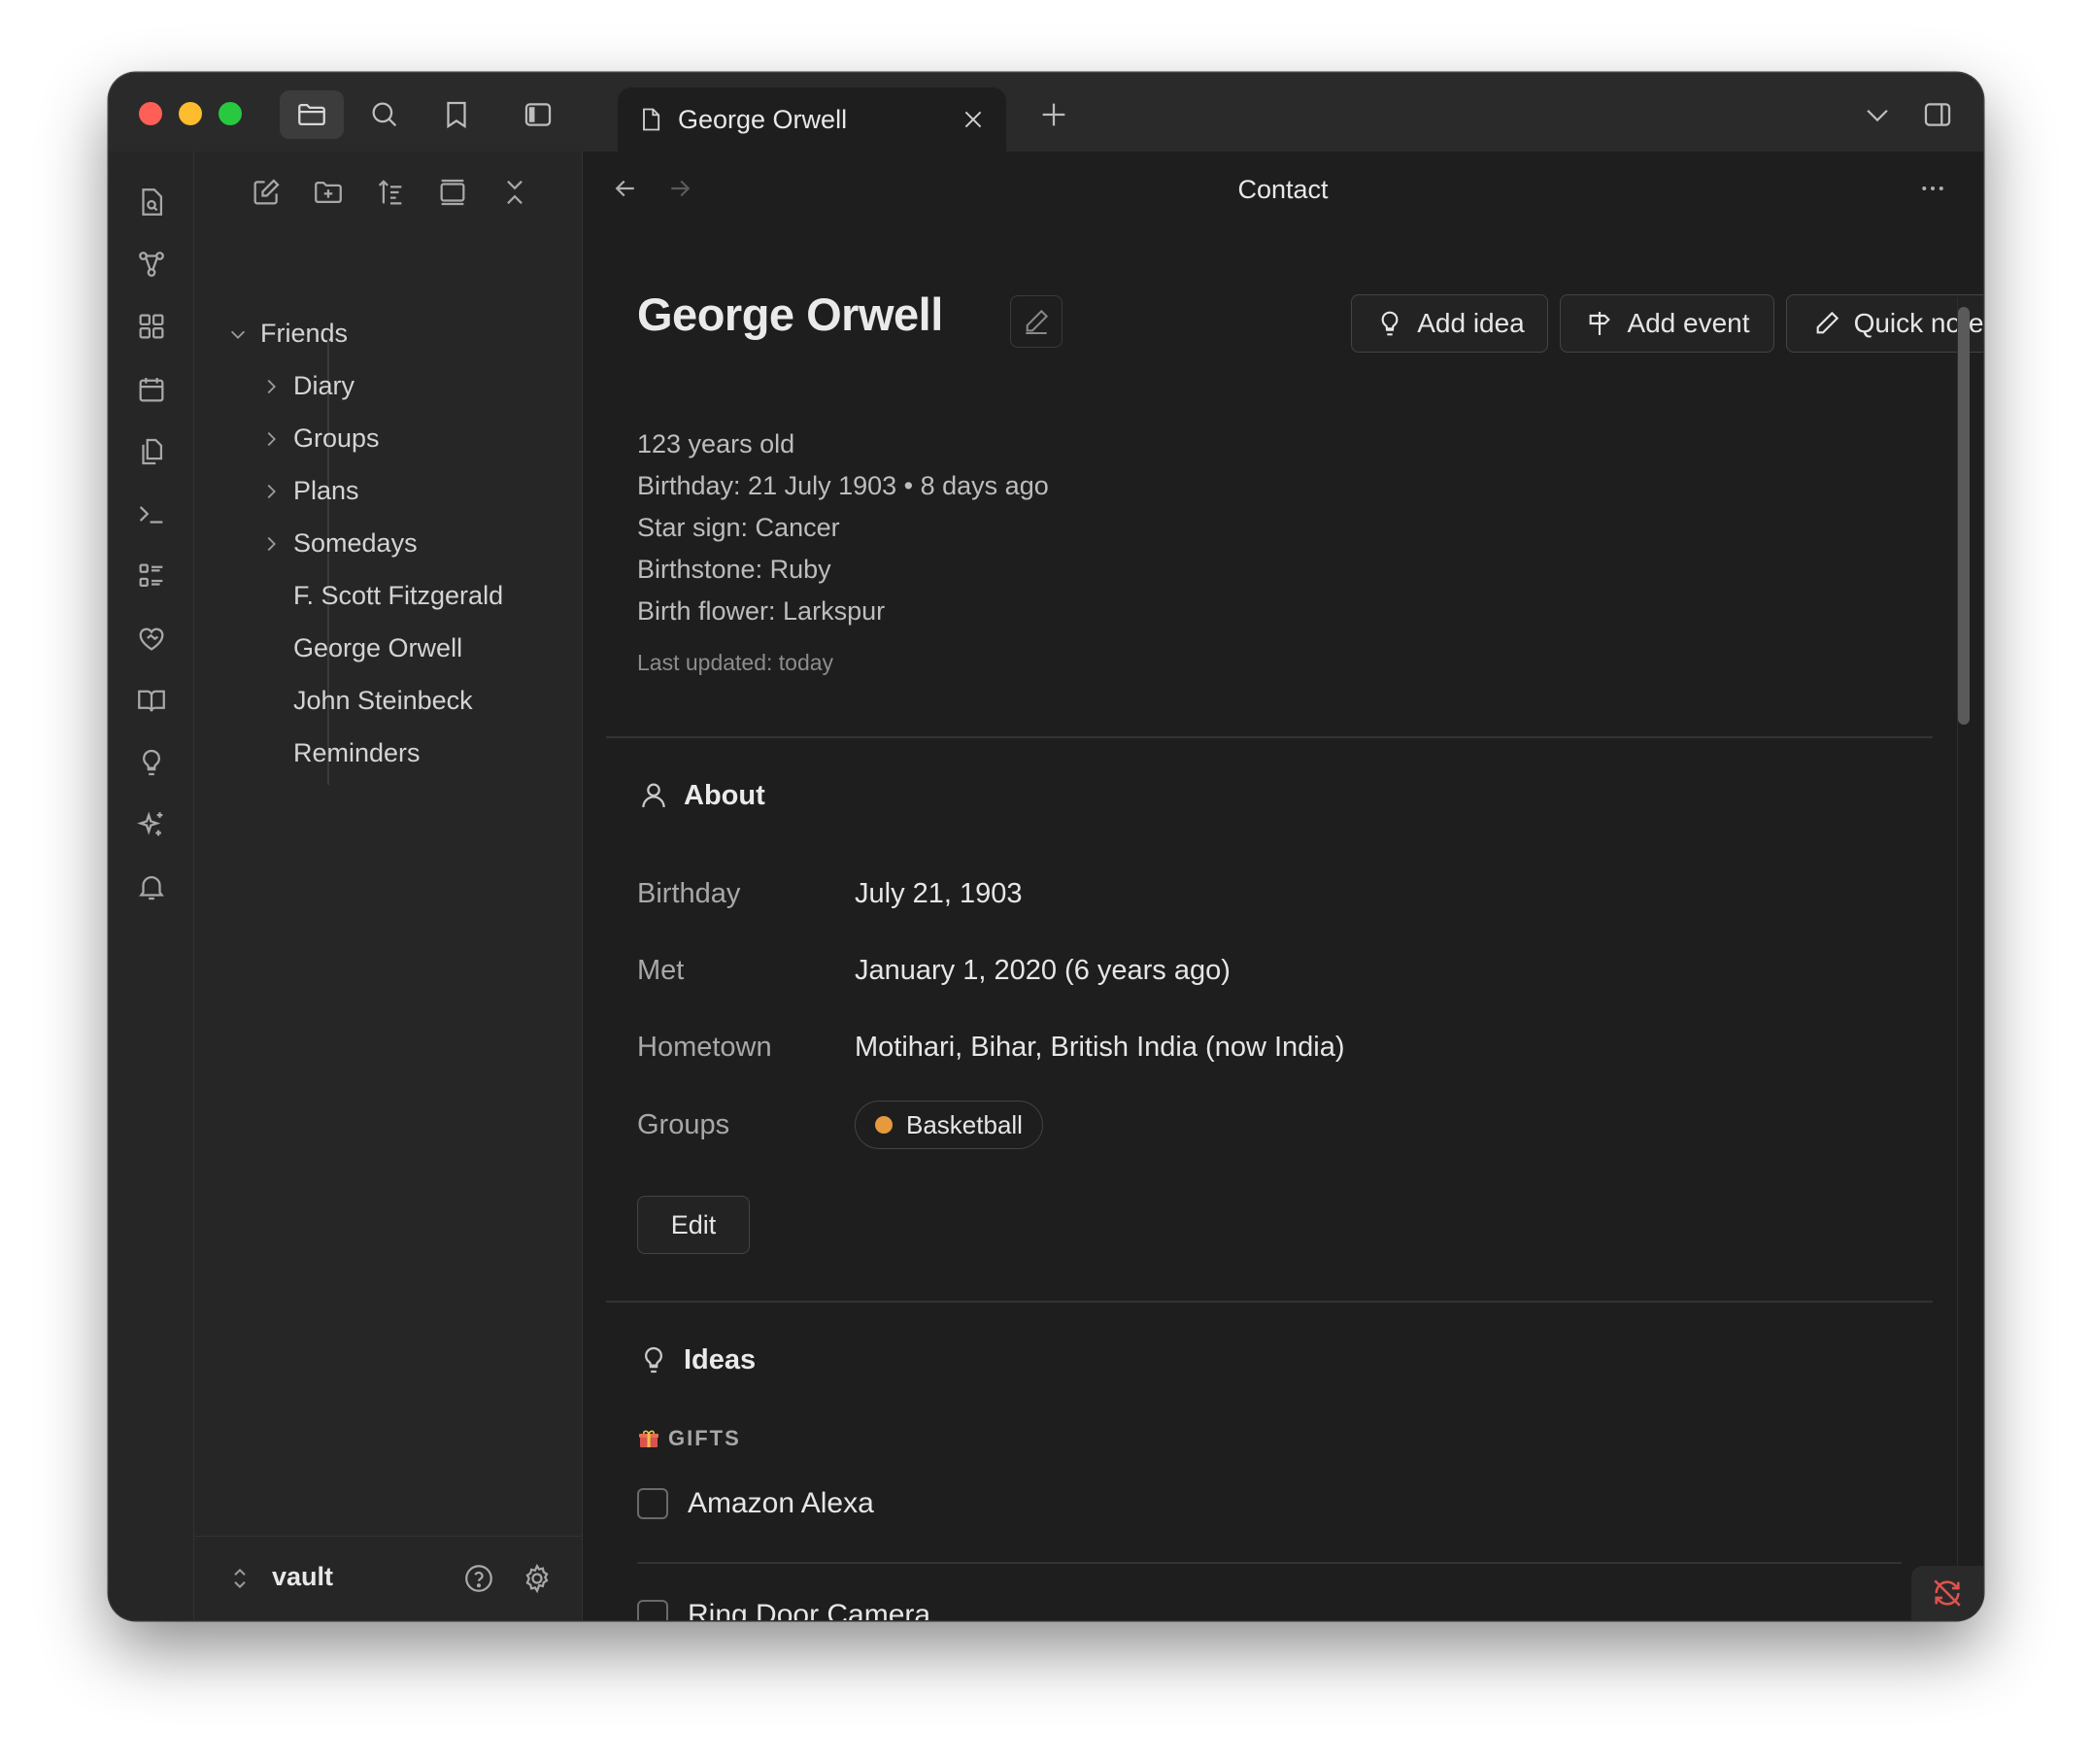 This screenshot has height=1764, width=2092. Describe the element at coordinates (151, 638) in the screenshot. I see `ribbon-friends` at that location.